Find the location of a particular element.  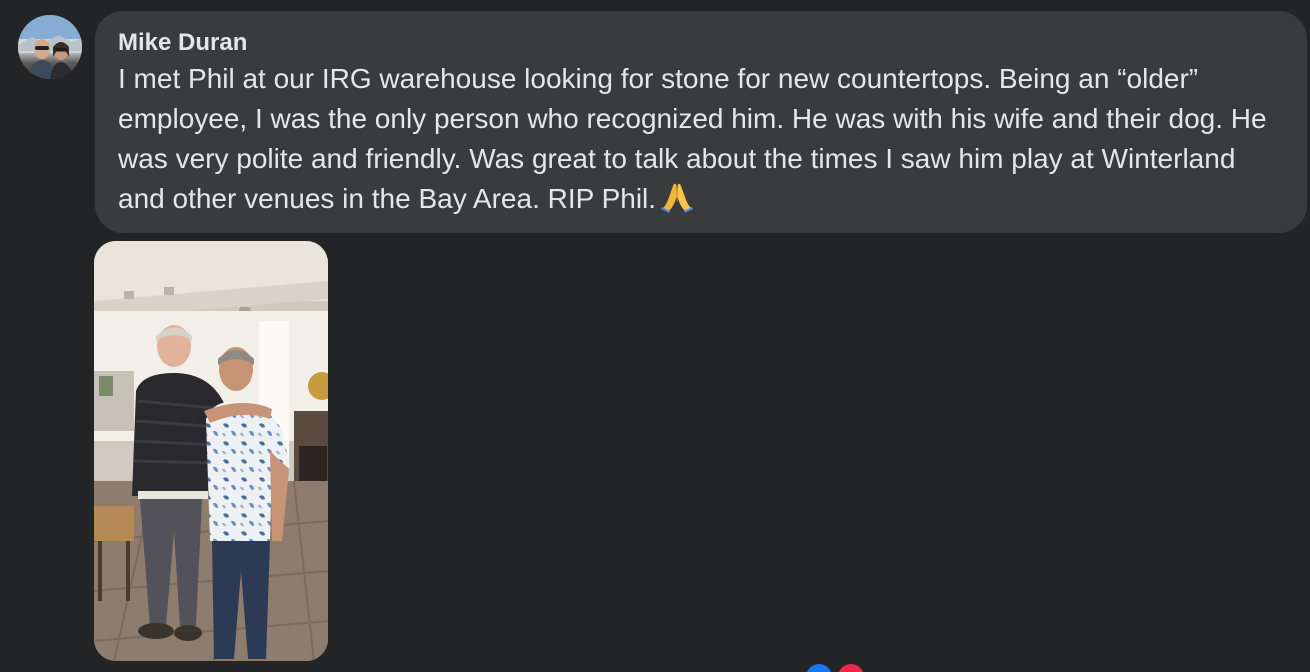

folded-hands-icon is located at coordinates (677, 197).